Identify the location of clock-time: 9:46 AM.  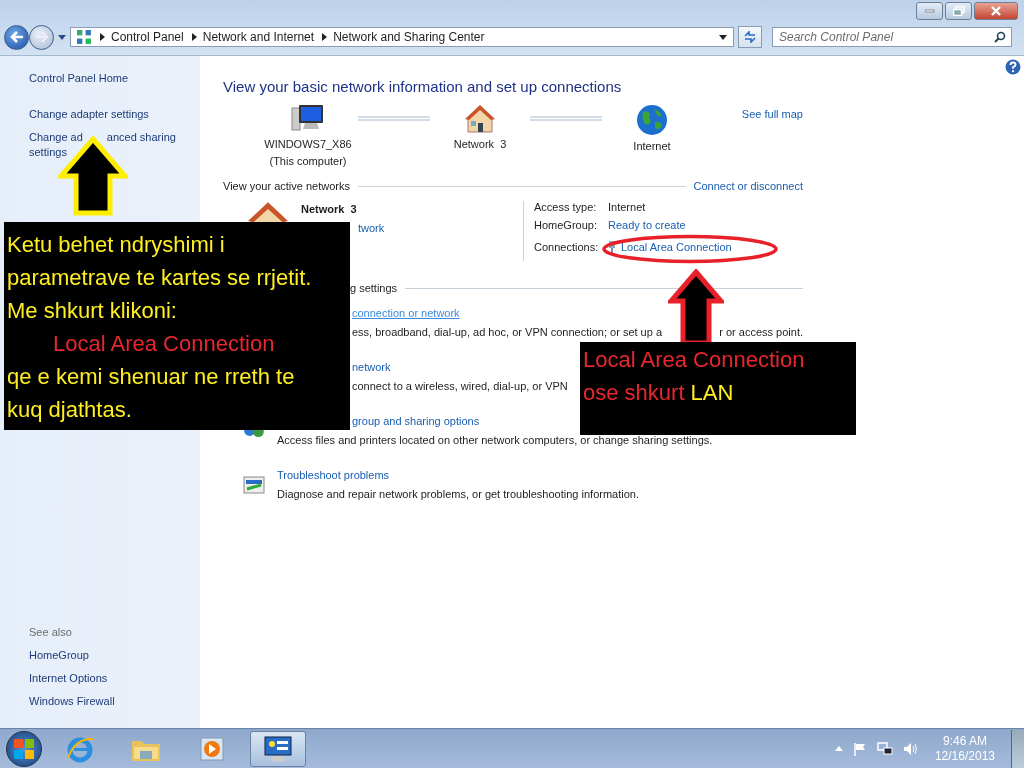
(964, 741).